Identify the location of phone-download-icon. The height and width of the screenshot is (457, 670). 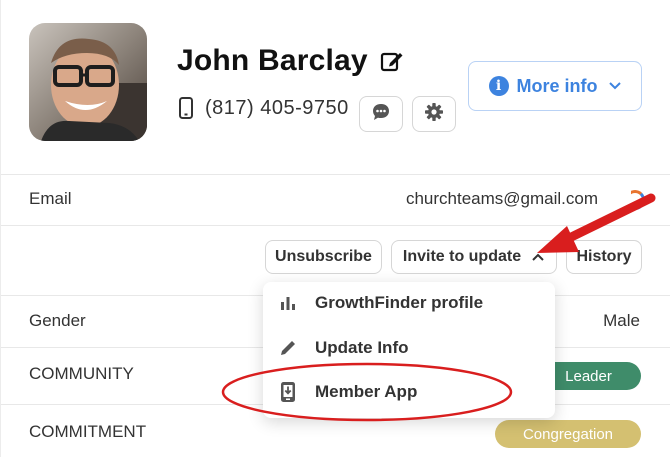
(288, 392).